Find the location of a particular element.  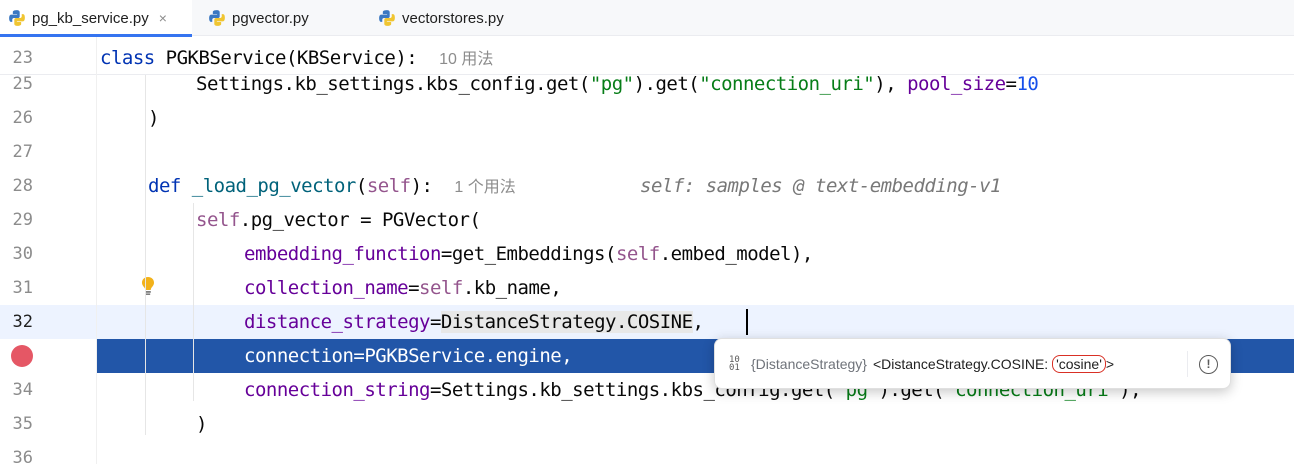

tab-pg-kb-service: pg_kb_service.py × is located at coordinates (96, 18).